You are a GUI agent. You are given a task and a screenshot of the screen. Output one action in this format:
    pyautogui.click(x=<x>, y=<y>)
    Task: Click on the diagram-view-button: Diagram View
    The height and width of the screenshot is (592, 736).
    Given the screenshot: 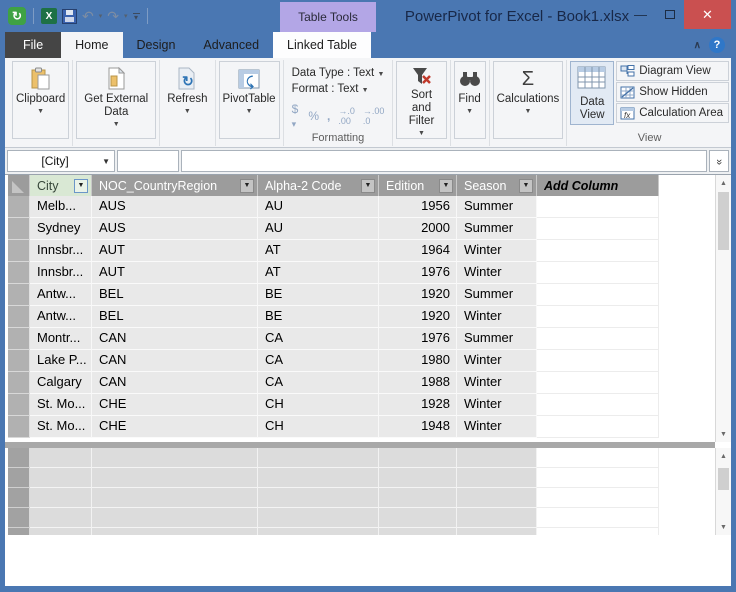 What is the action you would take?
    pyautogui.click(x=672, y=71)
    